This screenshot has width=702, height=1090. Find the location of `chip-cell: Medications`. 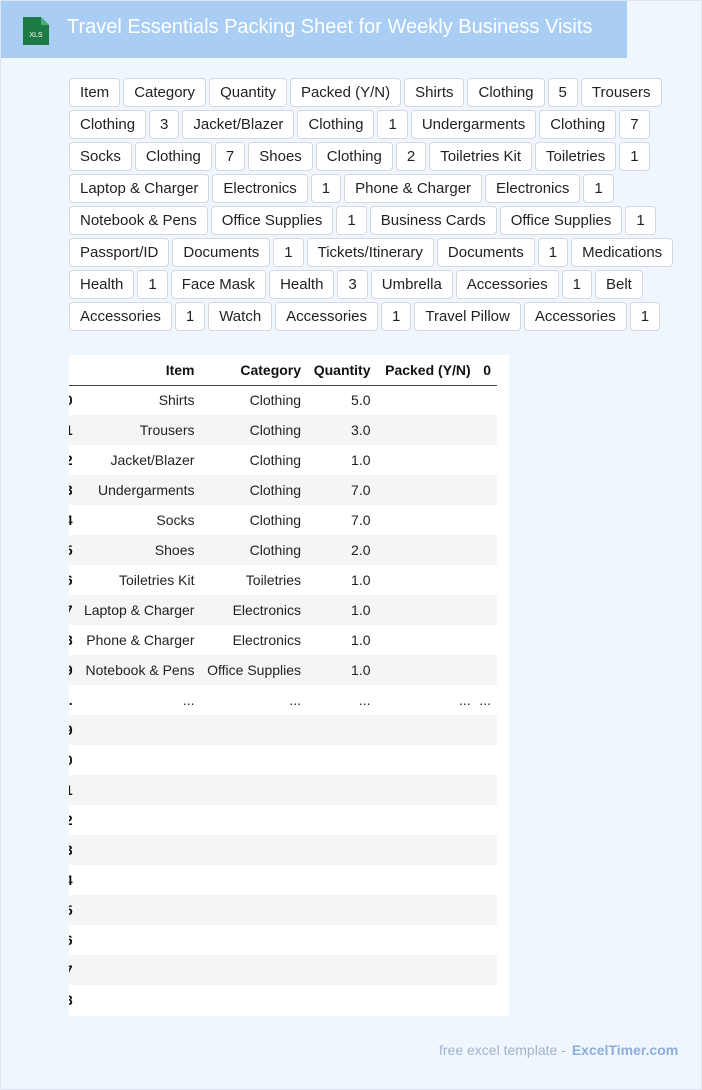

chip-cell: Medications is located at coordinates (622, 252).